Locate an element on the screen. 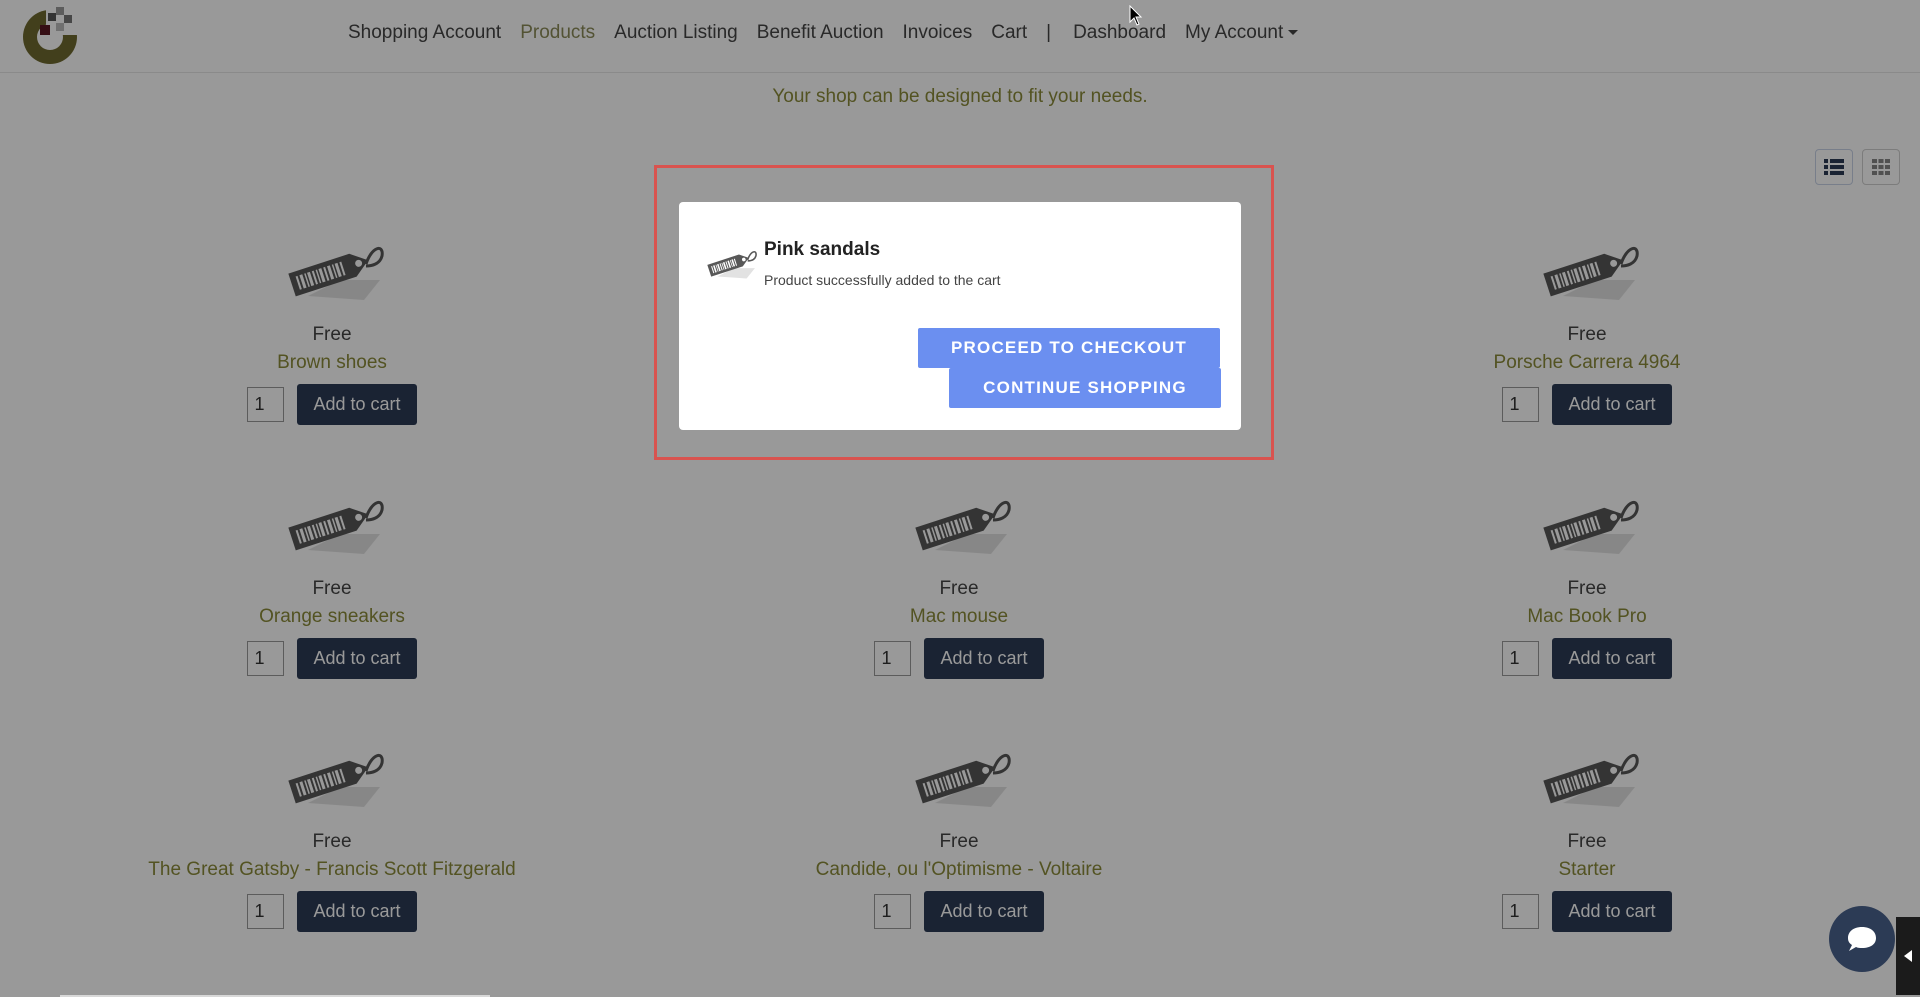 This screenshot has height=997, width=1920. modal-product-title: Pink sandals is located at coordinates (822, 249).